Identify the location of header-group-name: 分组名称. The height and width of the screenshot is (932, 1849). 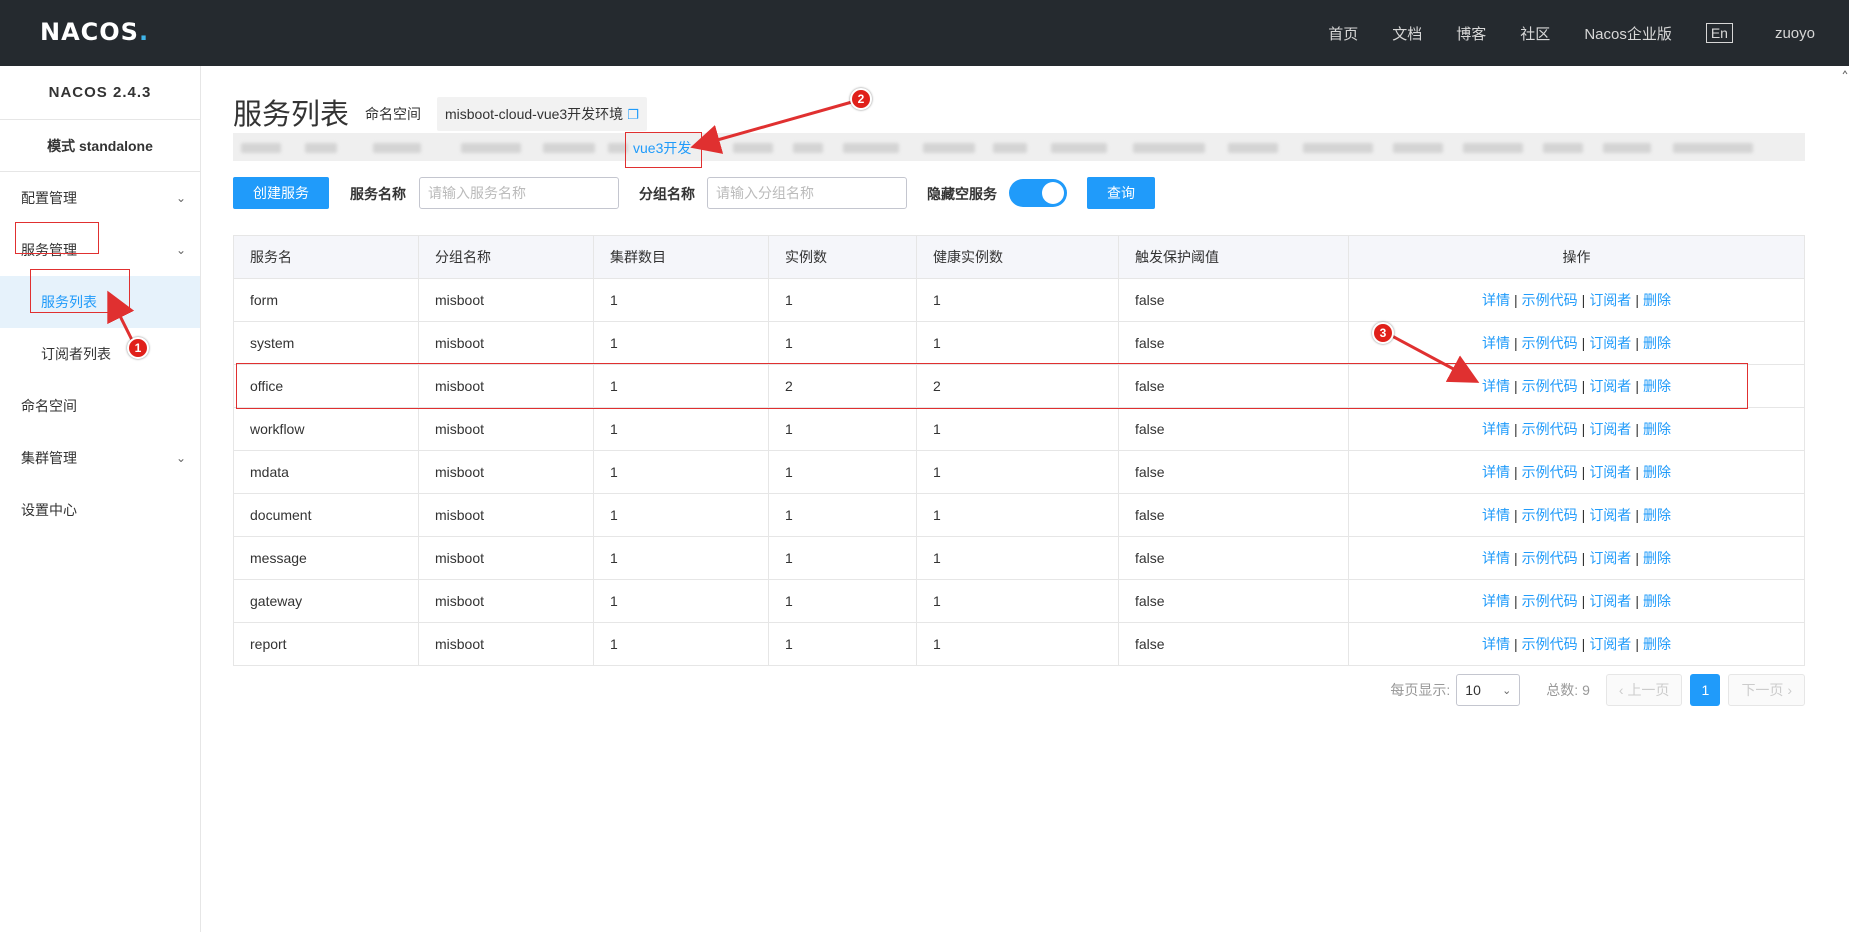
(506, 257).